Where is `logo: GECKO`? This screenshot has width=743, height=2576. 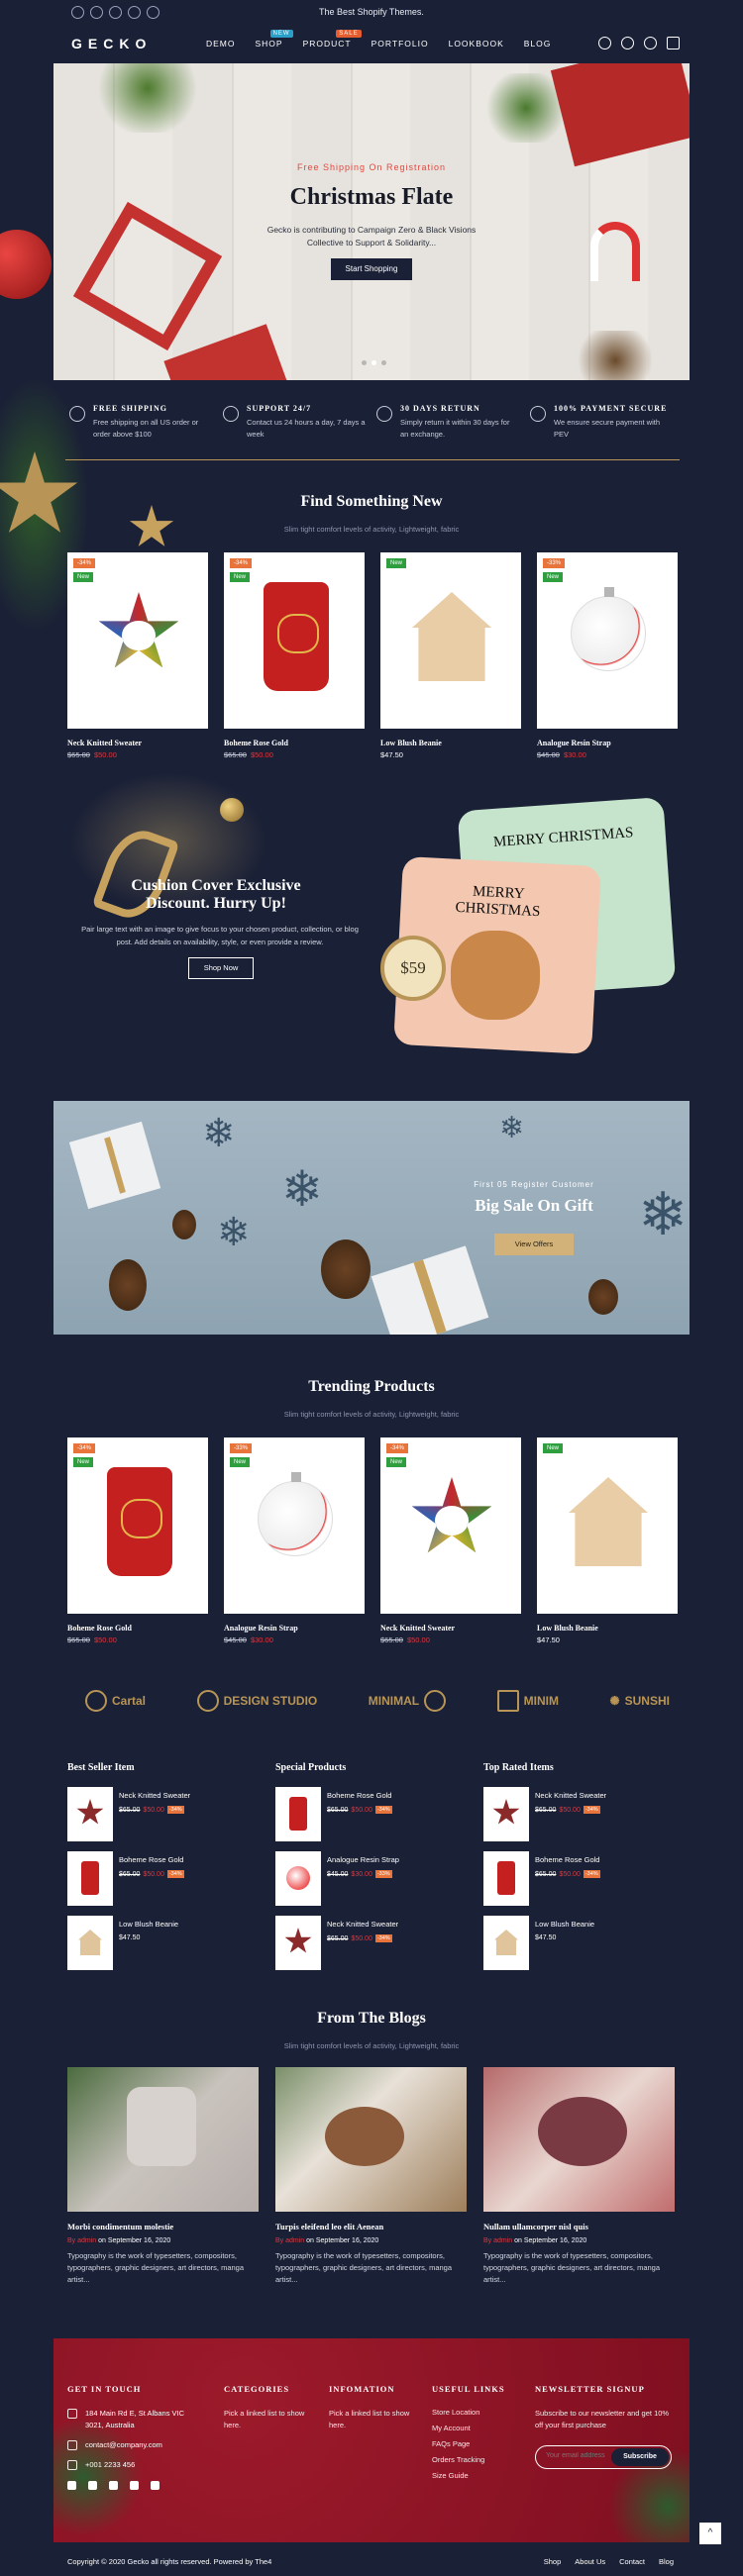
logo: GECKO is located at coordinates (112, 44).